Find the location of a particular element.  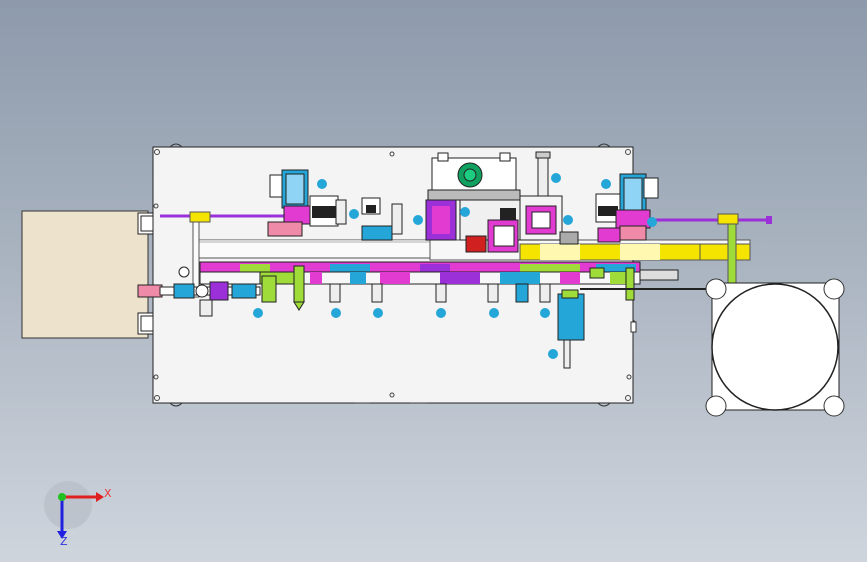

triad-z-label: Z is located at coordinates (64, 541).